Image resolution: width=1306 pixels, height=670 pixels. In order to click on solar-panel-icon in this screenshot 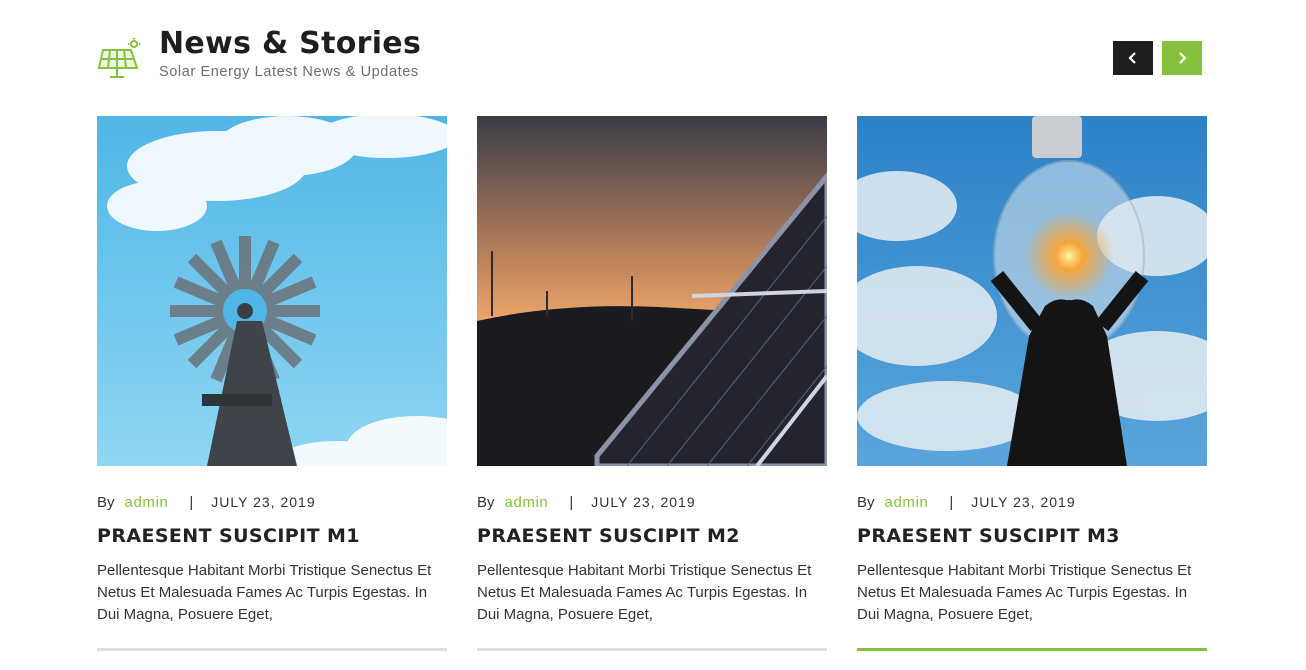, I will do `click(119, 58)`.